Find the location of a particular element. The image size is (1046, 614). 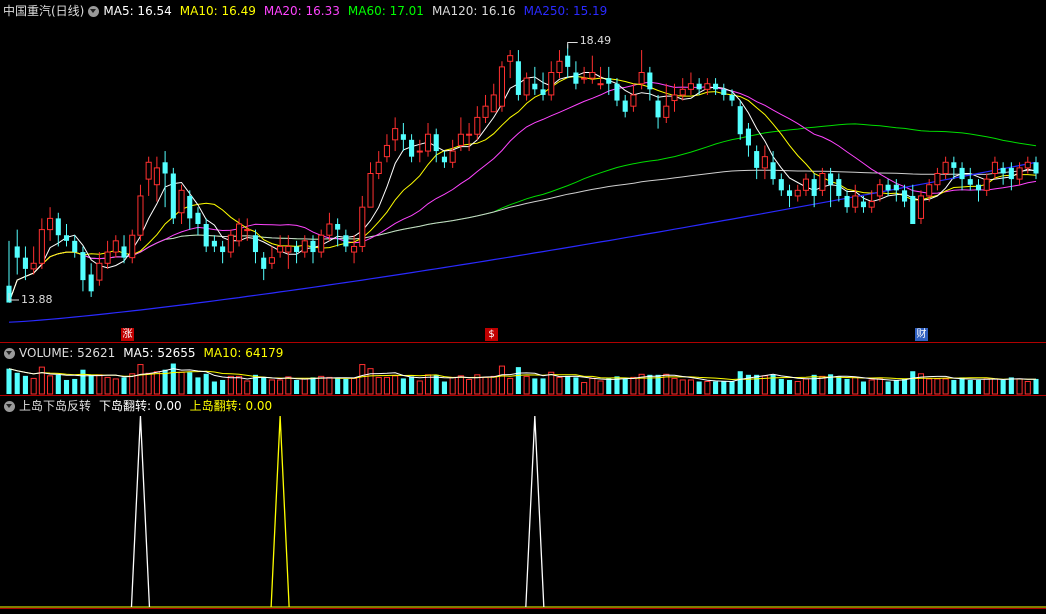

high-price-label: 18.49 is located at coordinates (595, 41).